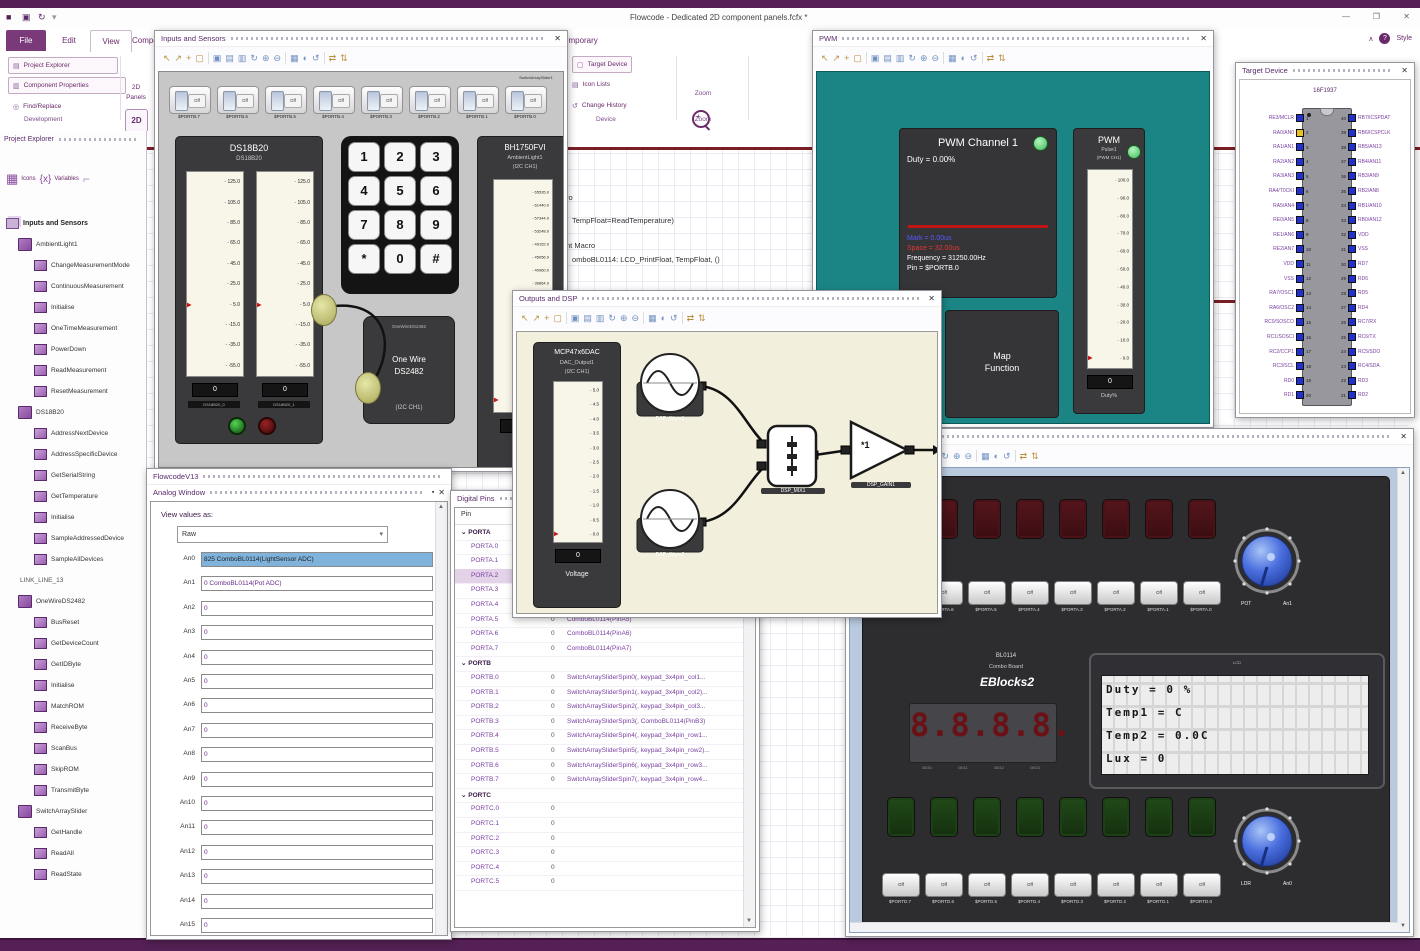 The image size is (1420, 951). What do you see at coordinates (74, 454) in the screenshot?
I see `tree-item-addressspecificdevice: AddressSpecificDevice` at bounding box center [74, 454].